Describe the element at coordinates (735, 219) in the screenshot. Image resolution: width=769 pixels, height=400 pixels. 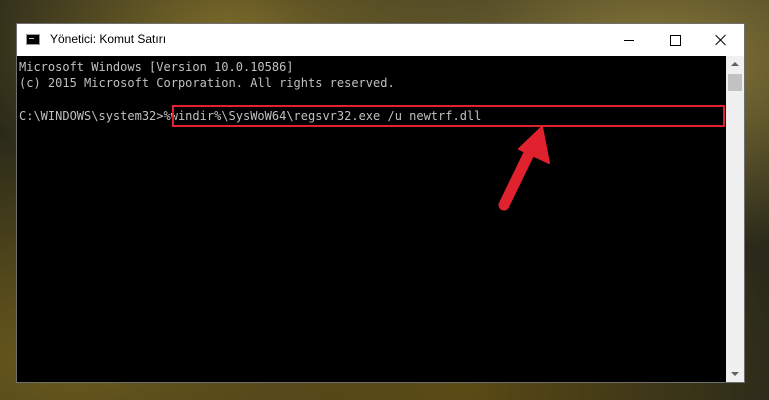
I see `vertical-scrollbar` at that location.